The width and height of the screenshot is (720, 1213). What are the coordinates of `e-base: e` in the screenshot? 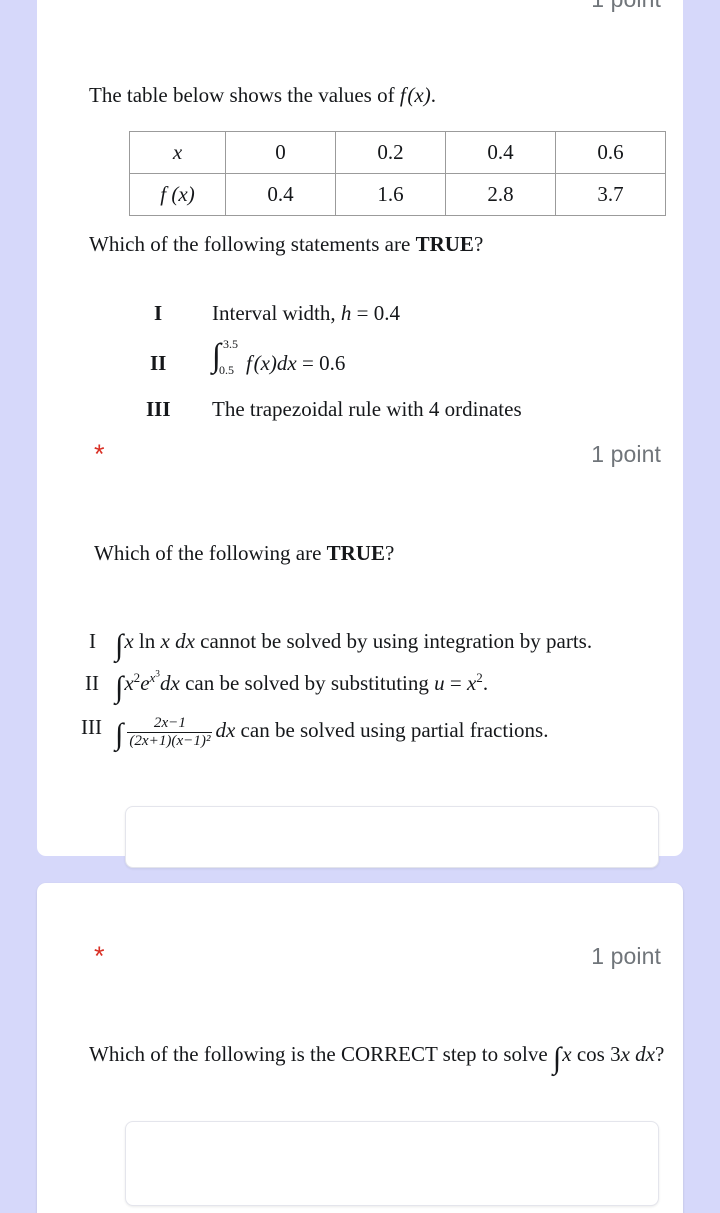 It's located at (145, 683).